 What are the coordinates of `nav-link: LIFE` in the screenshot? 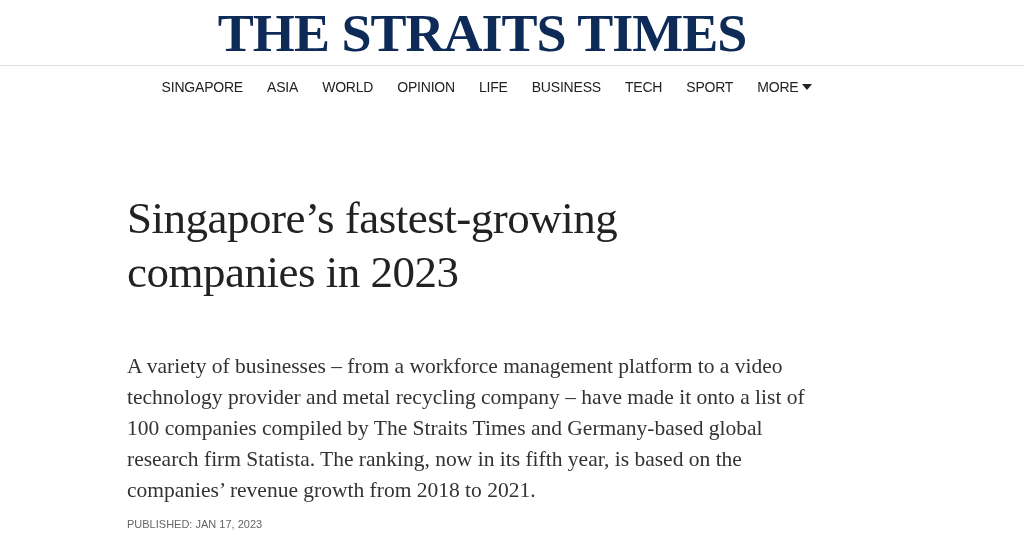 It's located at (493, 87).